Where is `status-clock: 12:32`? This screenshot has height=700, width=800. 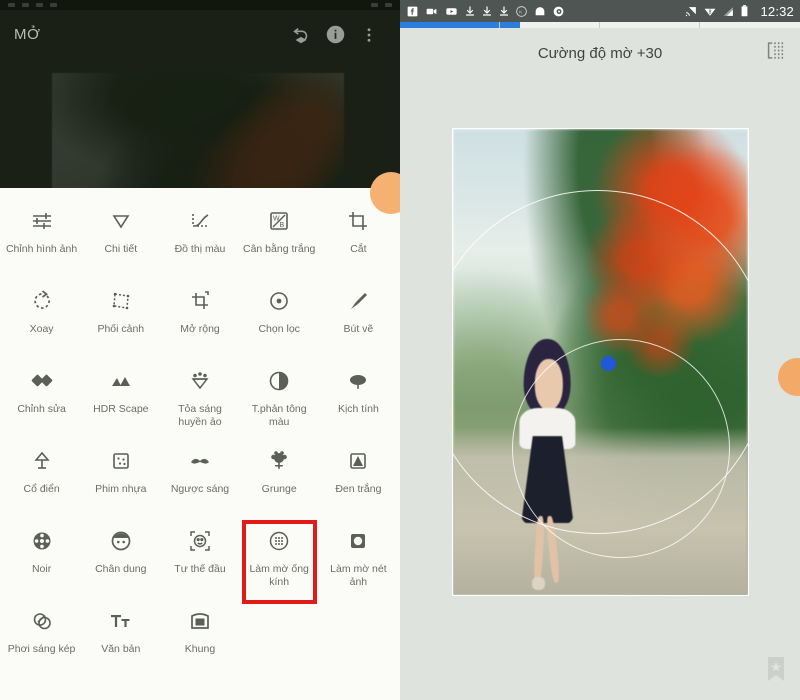
status-clock: 12:32 is located at coordinates (777, 11).